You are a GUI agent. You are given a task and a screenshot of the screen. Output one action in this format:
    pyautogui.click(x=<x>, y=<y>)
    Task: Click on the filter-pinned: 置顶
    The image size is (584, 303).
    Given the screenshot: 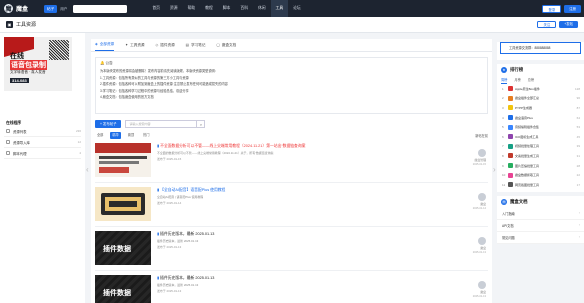 What is the action you would take?
    pyautogui.click(x=131, y=135)
    